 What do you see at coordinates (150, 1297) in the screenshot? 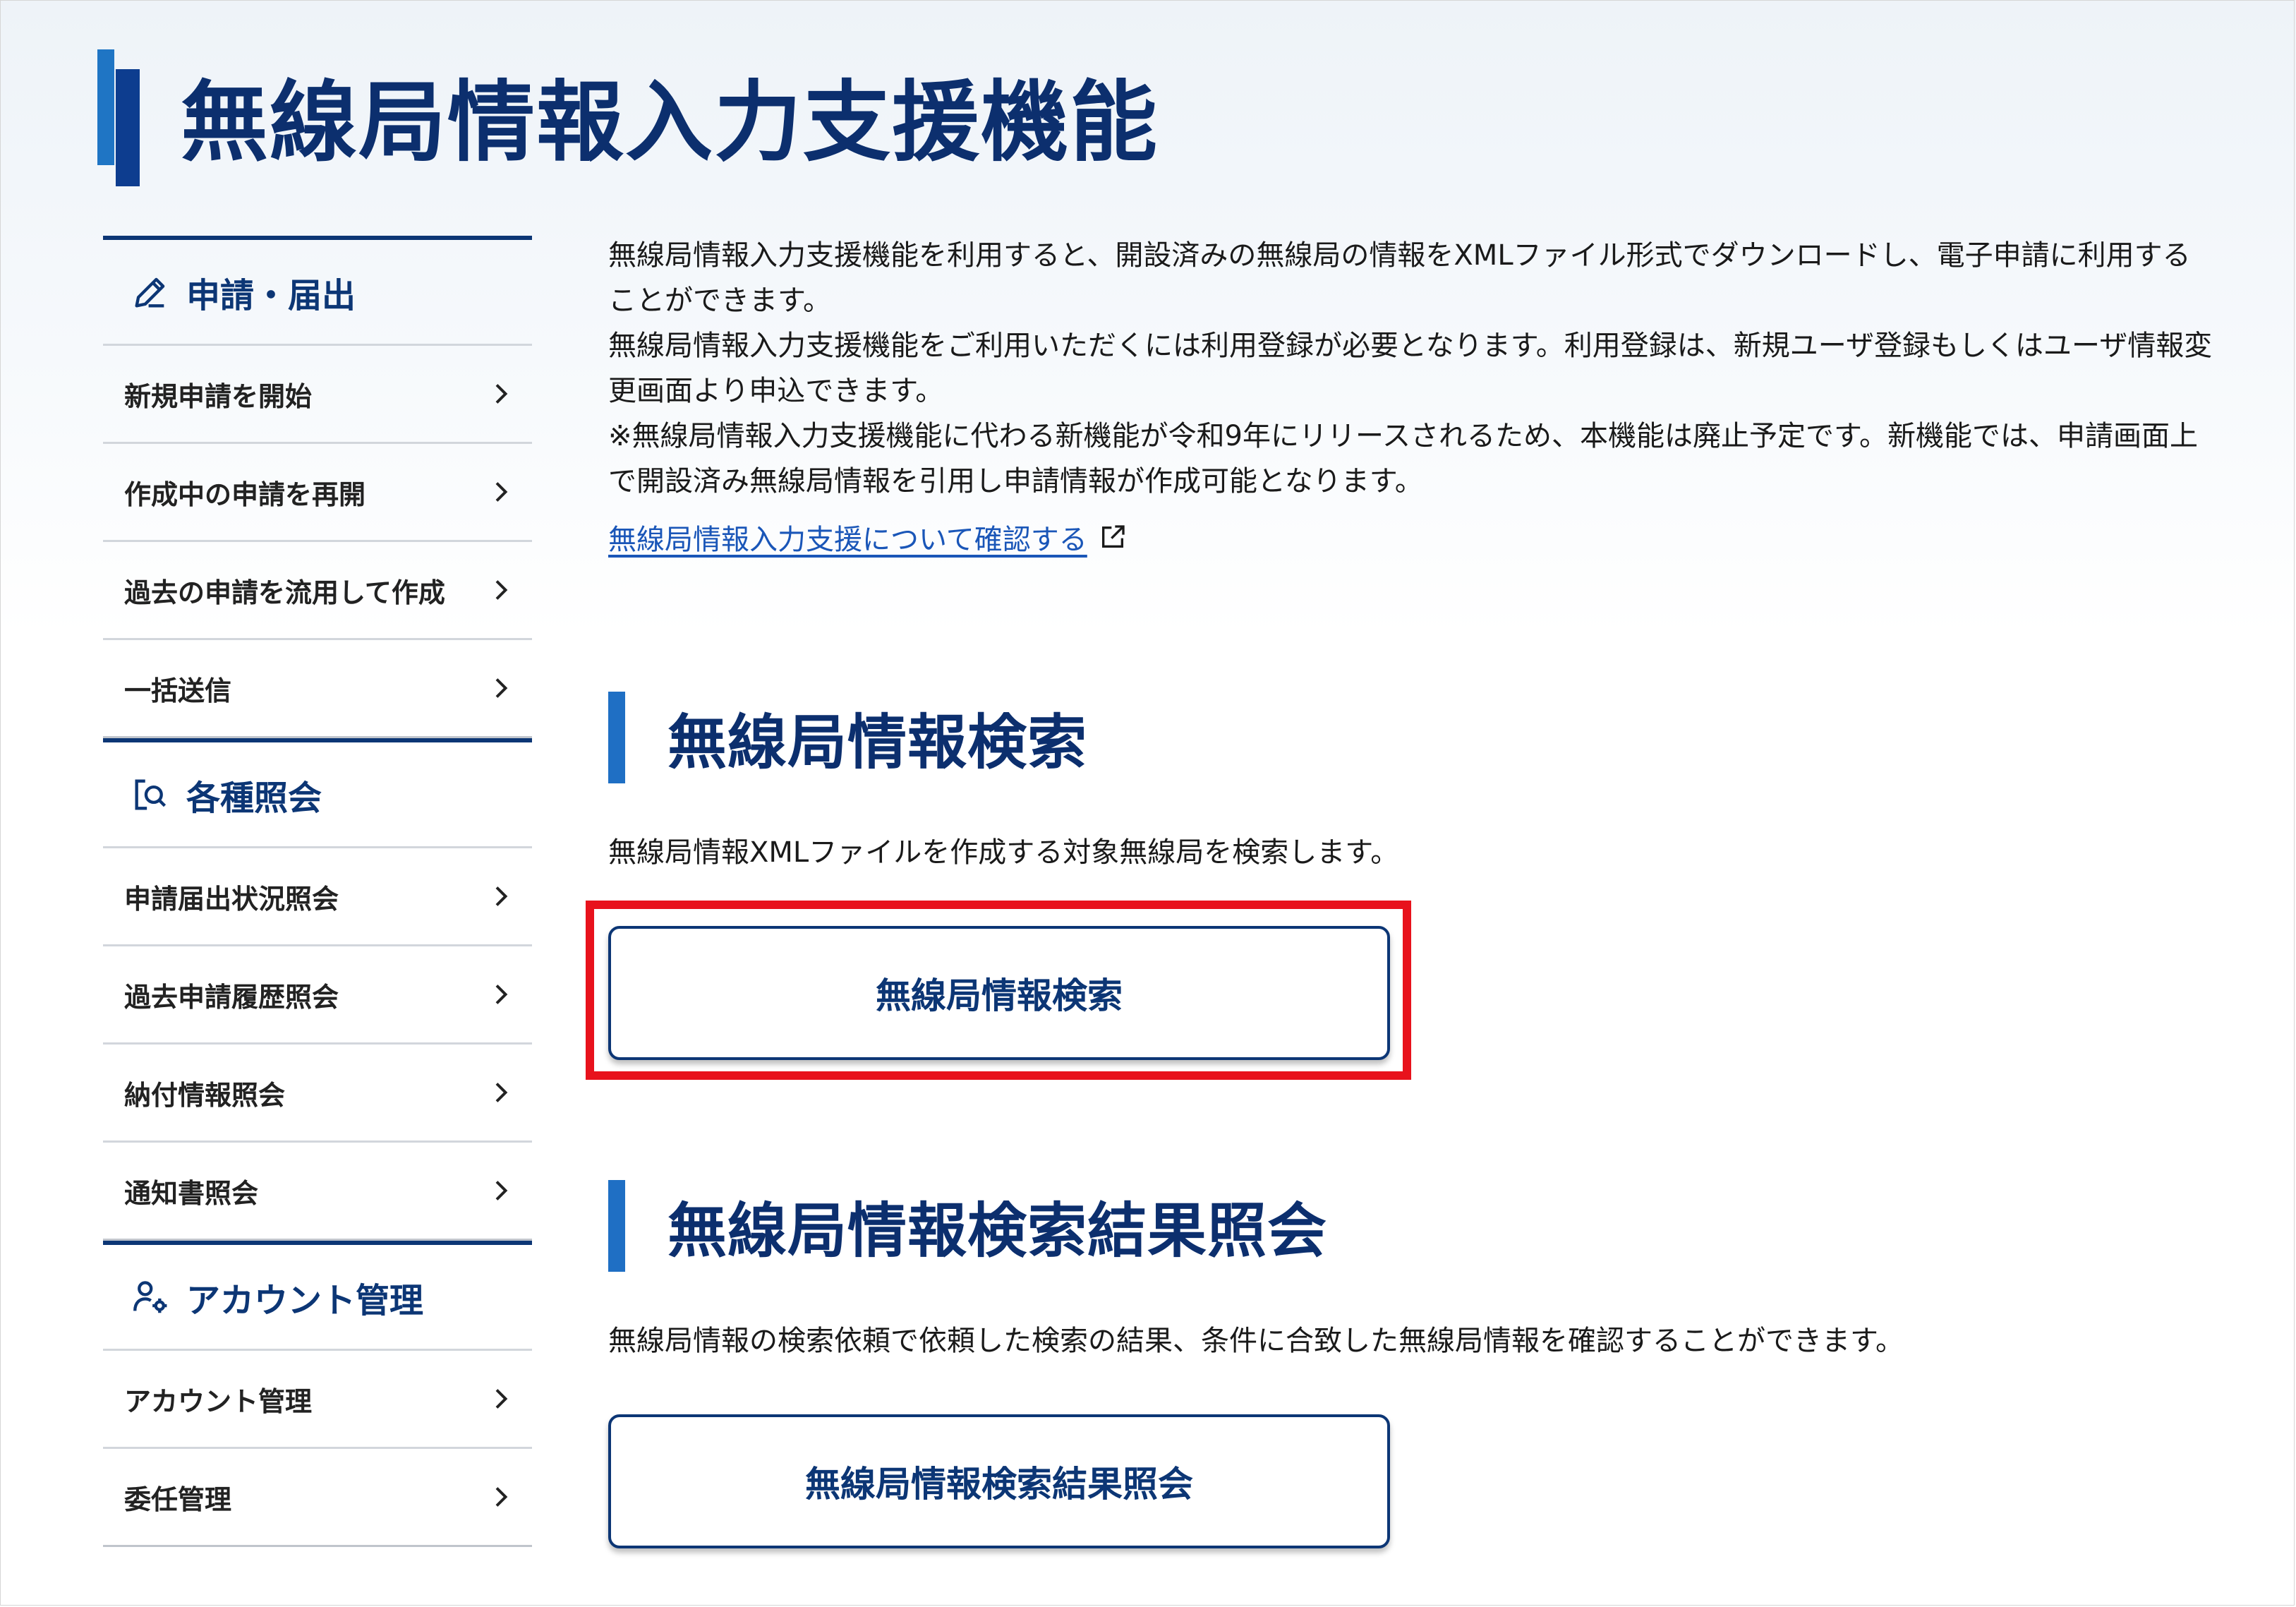
I see `user-settings-icon` at bounding box center [150, 1297].